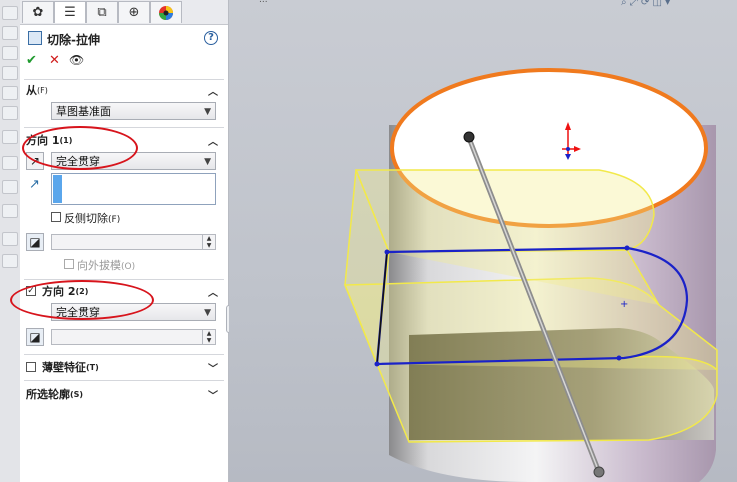 Image resolution: width=737 pixels, height=482 pixels. What do you see at coordinates (92, 367) in the screenshot?
I see `thin-feature-shortcut: (T)` at bounding box center [92, 367].